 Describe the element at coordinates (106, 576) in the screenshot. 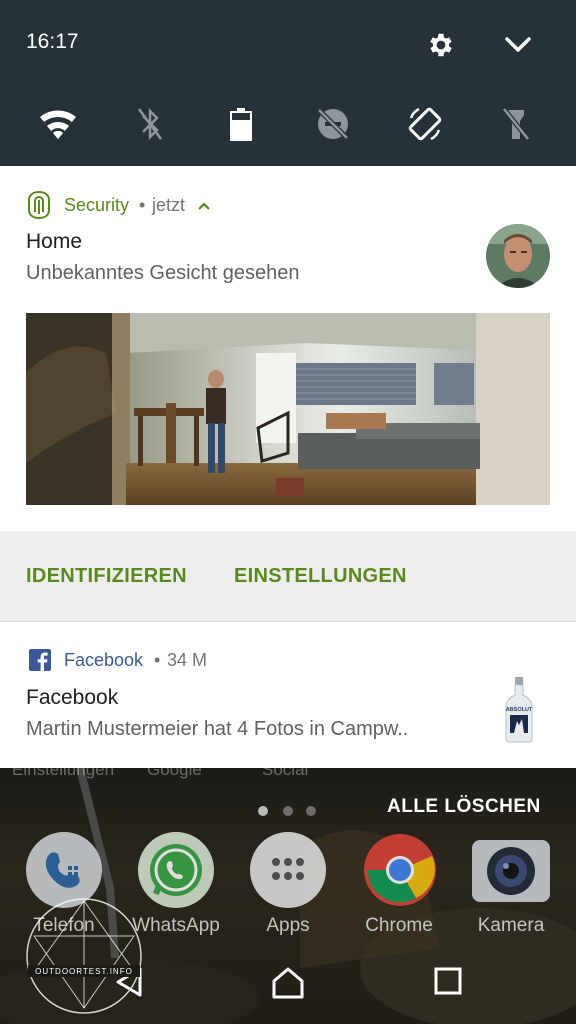

I see `identify-button: IDENTIFIZIEREN` at that location.